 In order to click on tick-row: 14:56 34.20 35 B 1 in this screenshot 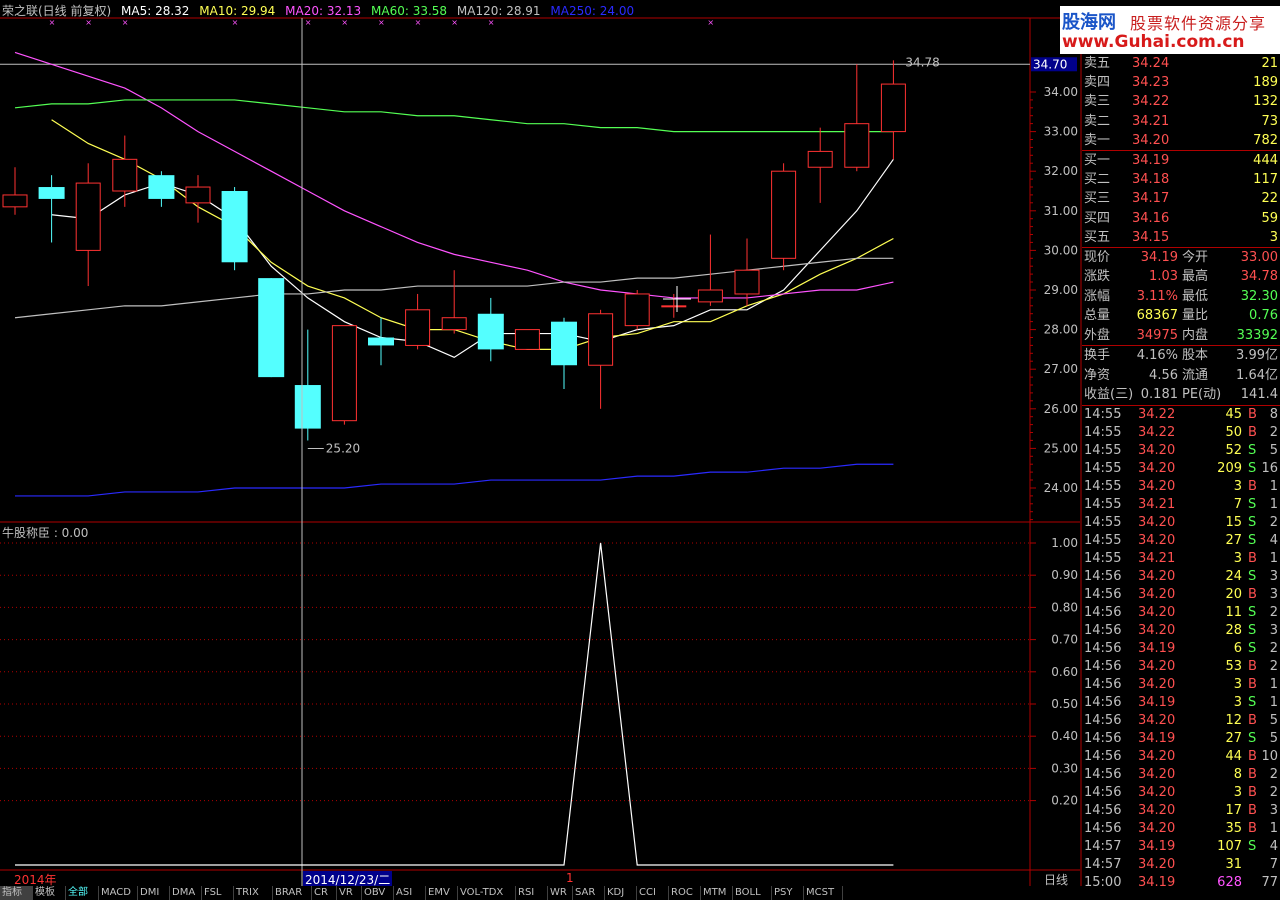, I will do `click(1181, 829)`.